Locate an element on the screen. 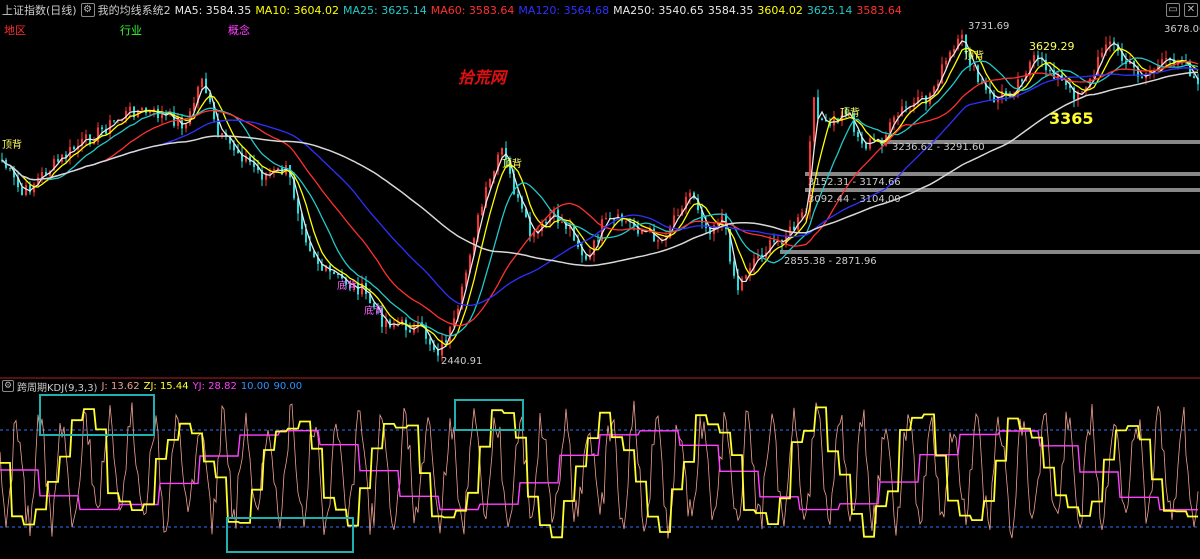  peak-label: 3731.69 is located at coordinates (989, 26).